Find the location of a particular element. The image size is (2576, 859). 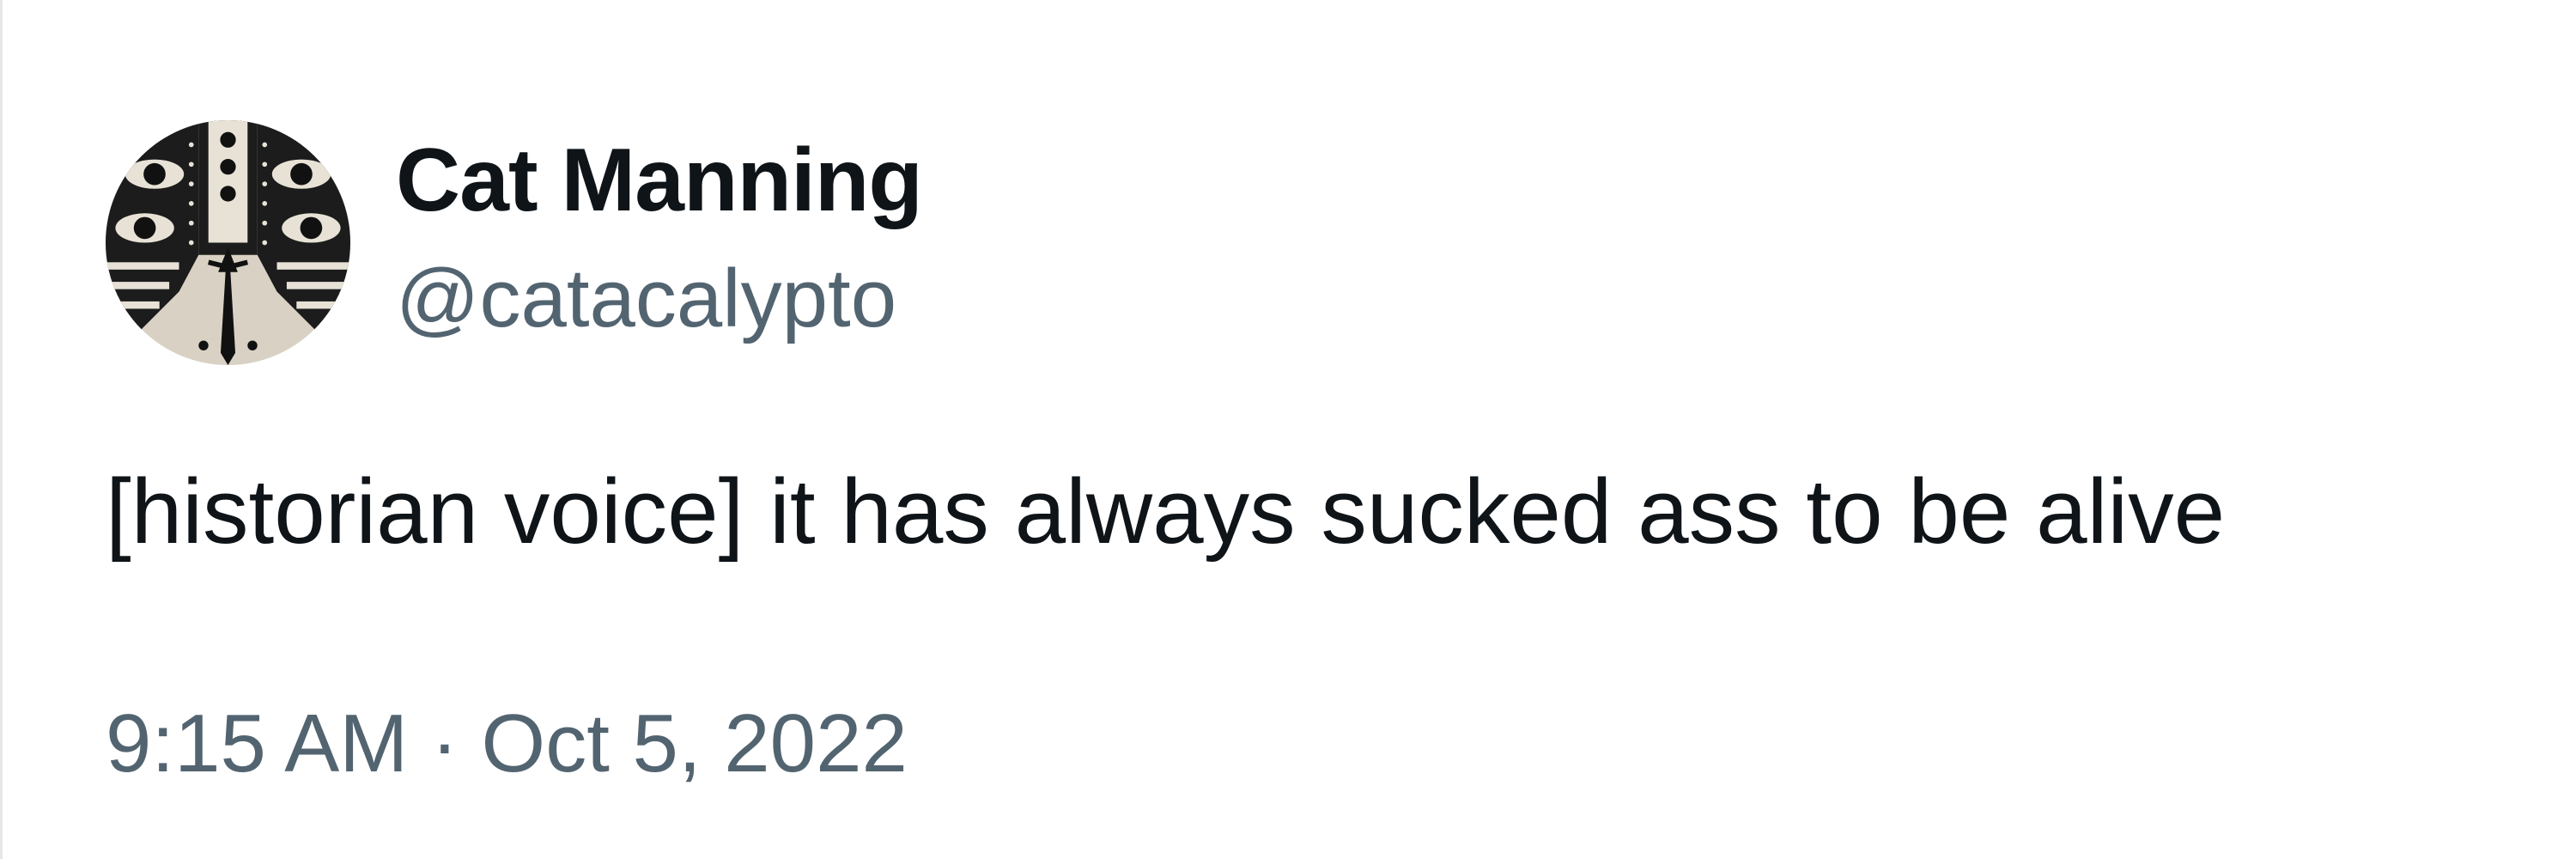

author-display-name: Cat Manning is located at coordinates (660, 181).